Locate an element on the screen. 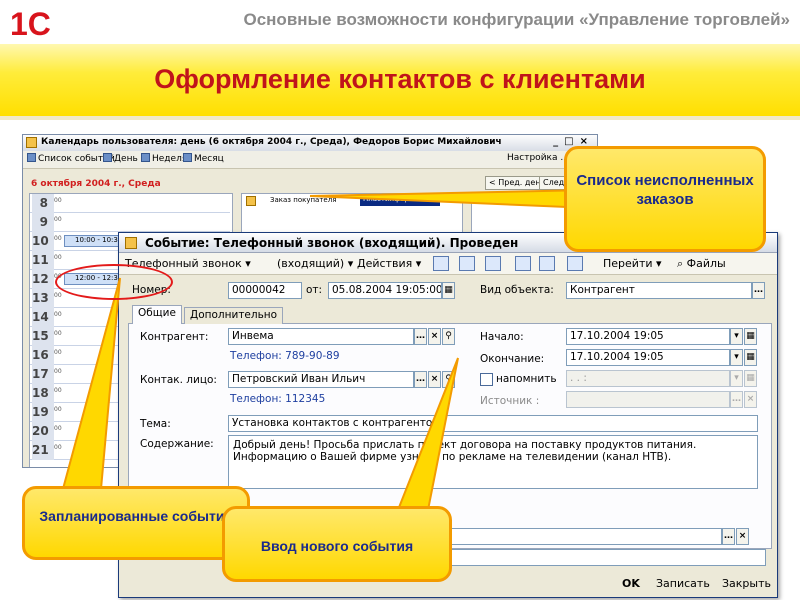 The height and width of the screenshot is (600, 800). planned-event-highlight is located at coordinates (114, 282).